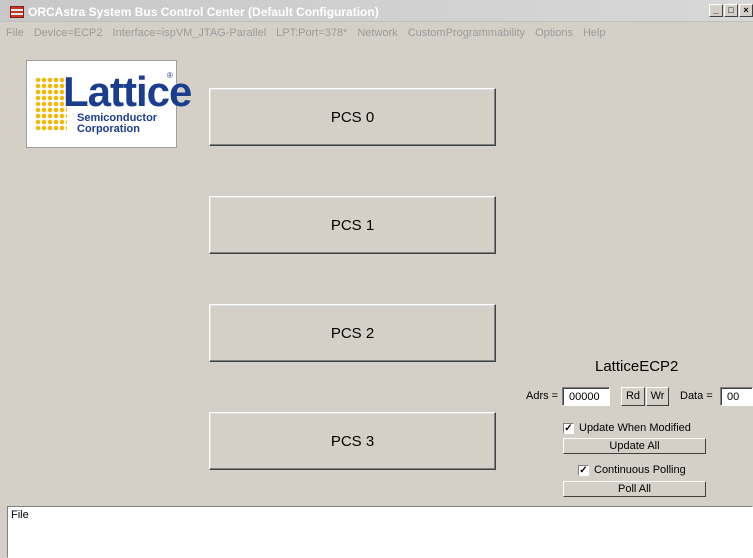 This screenshot has height=558, width=753. I want to click on maximize-button: □, so click(731, 10).